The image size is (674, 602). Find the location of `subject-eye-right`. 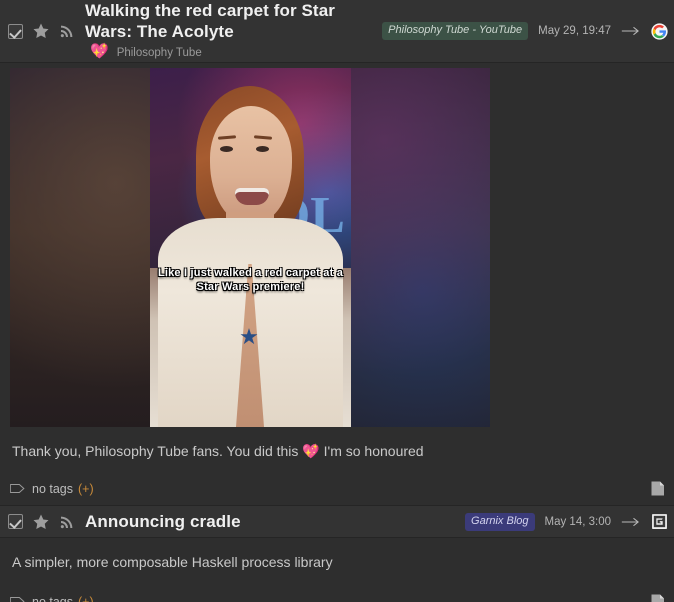

subject-eye-right is located at coordinates (262, 149).